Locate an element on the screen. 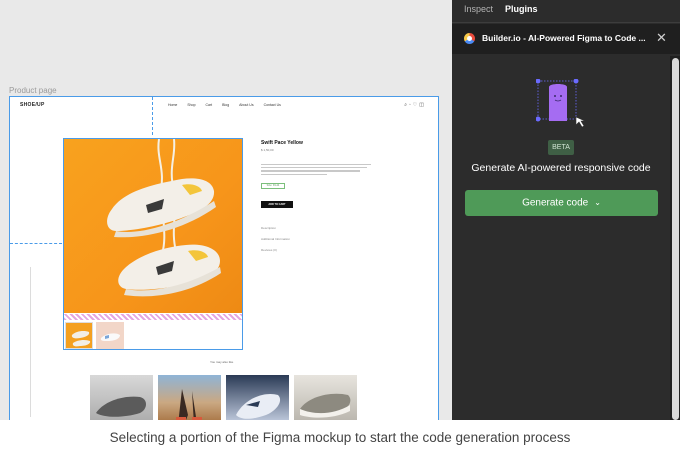  sneakers-illustration is located at coordinates (164, 218).